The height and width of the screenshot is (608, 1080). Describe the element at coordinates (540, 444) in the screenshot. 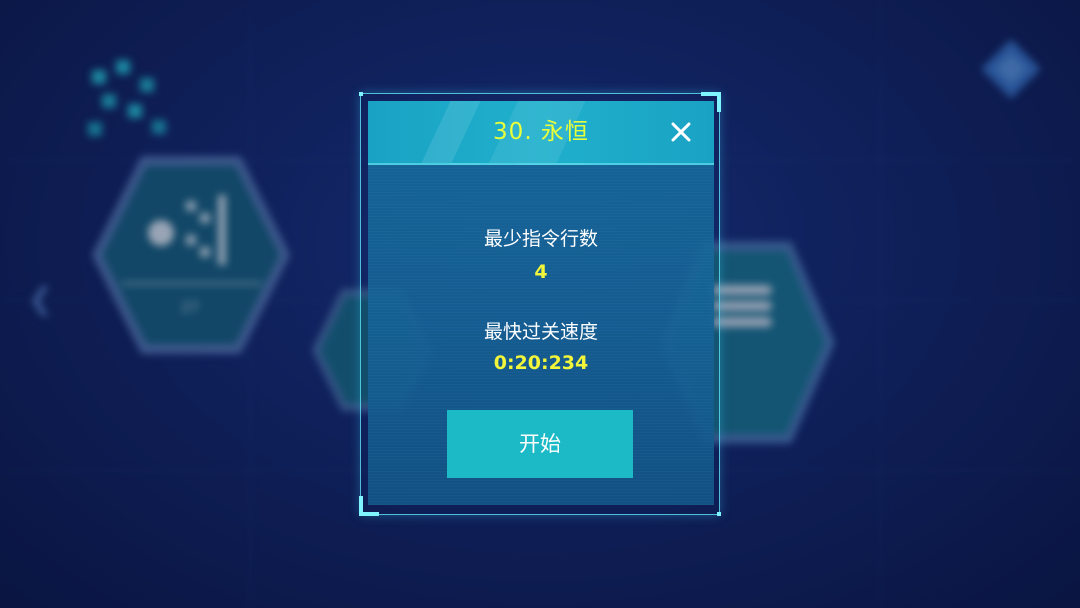

I see `start-button: 开始` at that location.